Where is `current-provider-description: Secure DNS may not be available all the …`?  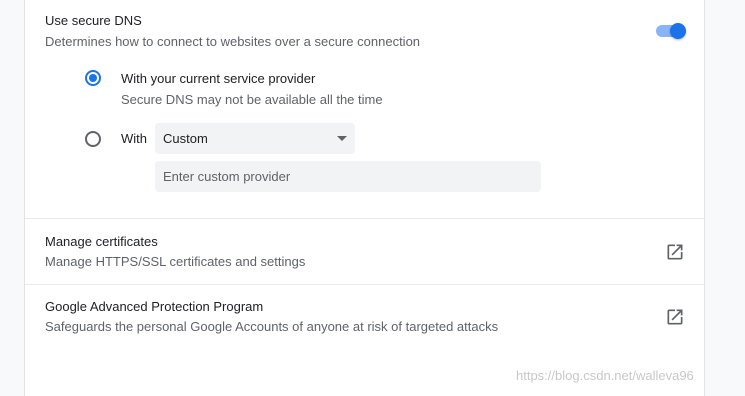
current-provider-description: Secure DNS may not be available all the … is located at coordinates (252, 99).